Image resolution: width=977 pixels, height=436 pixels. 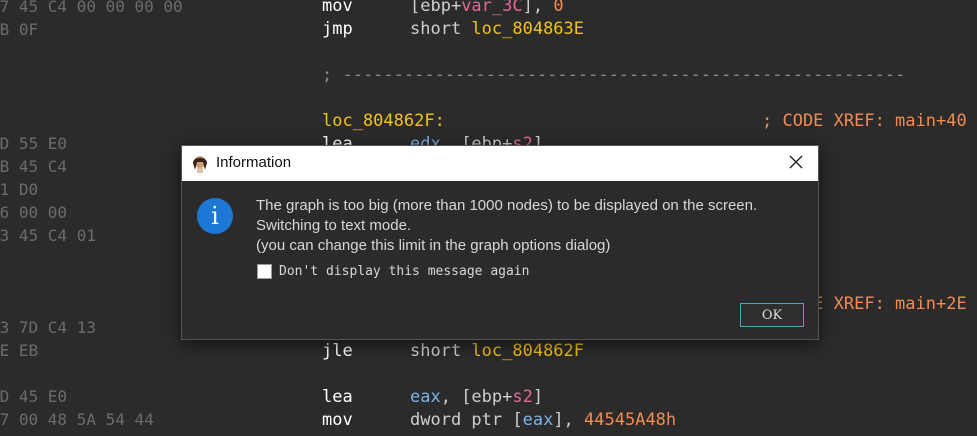 What do you see at coordinates (772, 315) in the screenshot?
I see `ok-button: OK` at bounding box center [772, 315].